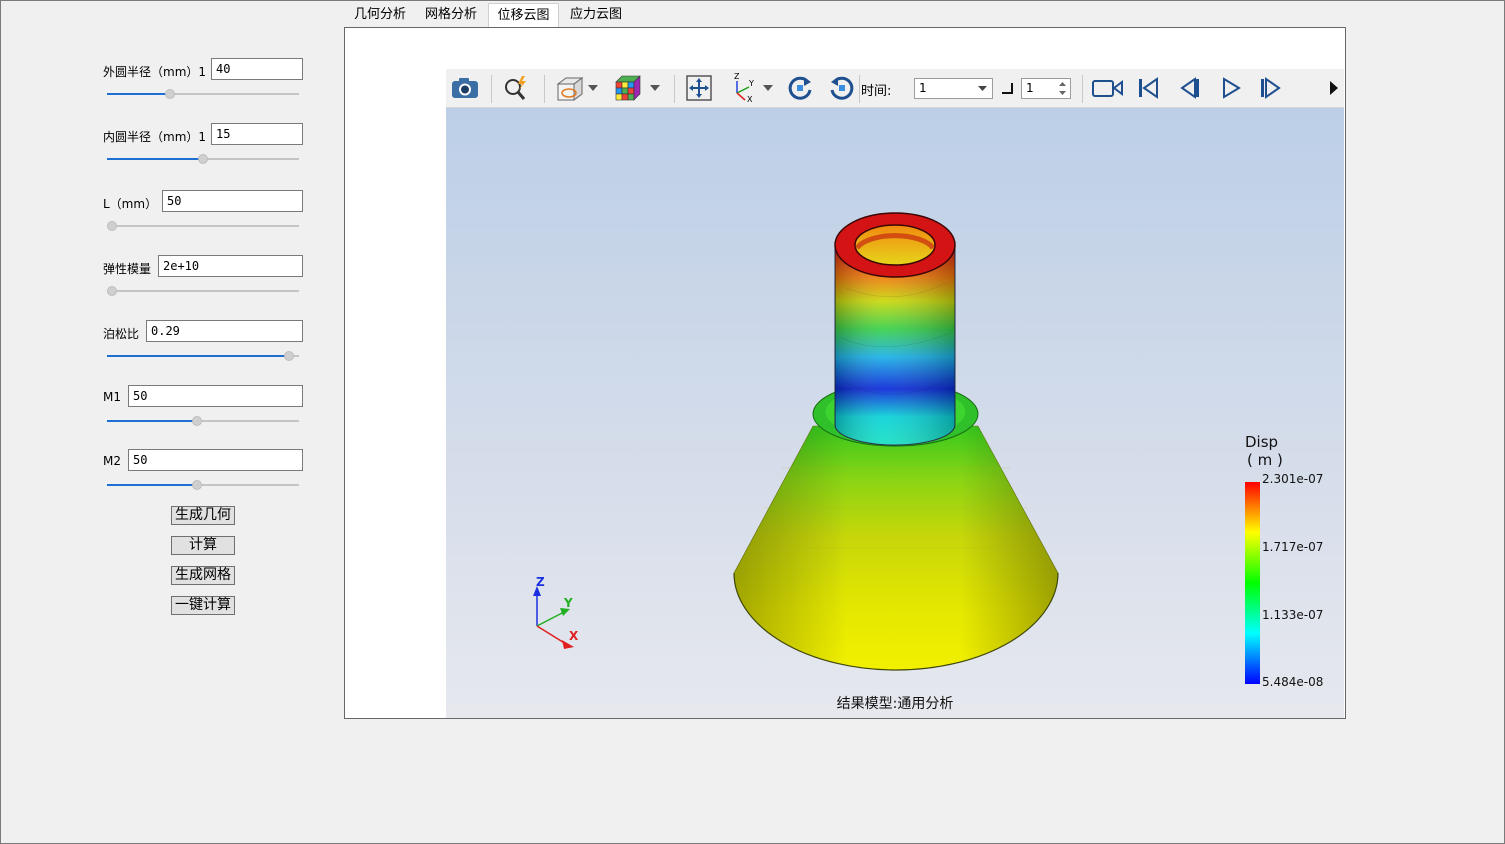  I want to click on time-select-value: 1, so click(923, 88).